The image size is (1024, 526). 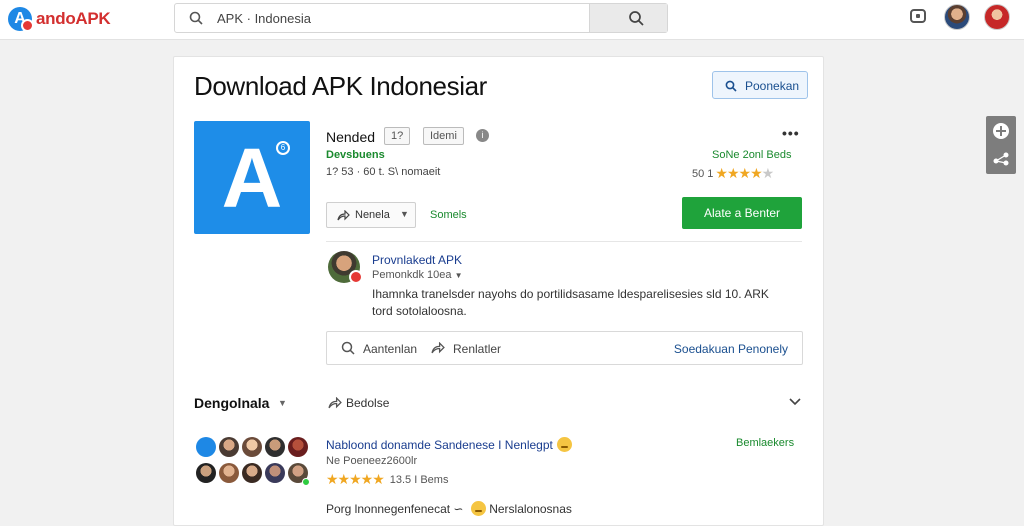 What do you see at coordinates (918, 16) in the screenshot?
I see `notifications-icon` at bounding box center [918, 16].